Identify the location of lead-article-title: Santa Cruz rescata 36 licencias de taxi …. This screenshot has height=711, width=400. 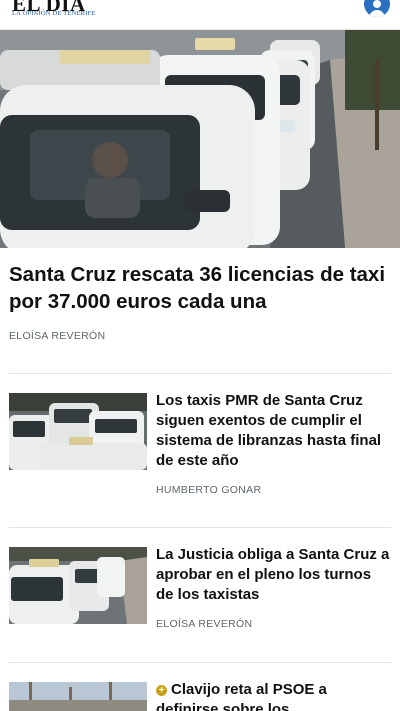
(199, 288).